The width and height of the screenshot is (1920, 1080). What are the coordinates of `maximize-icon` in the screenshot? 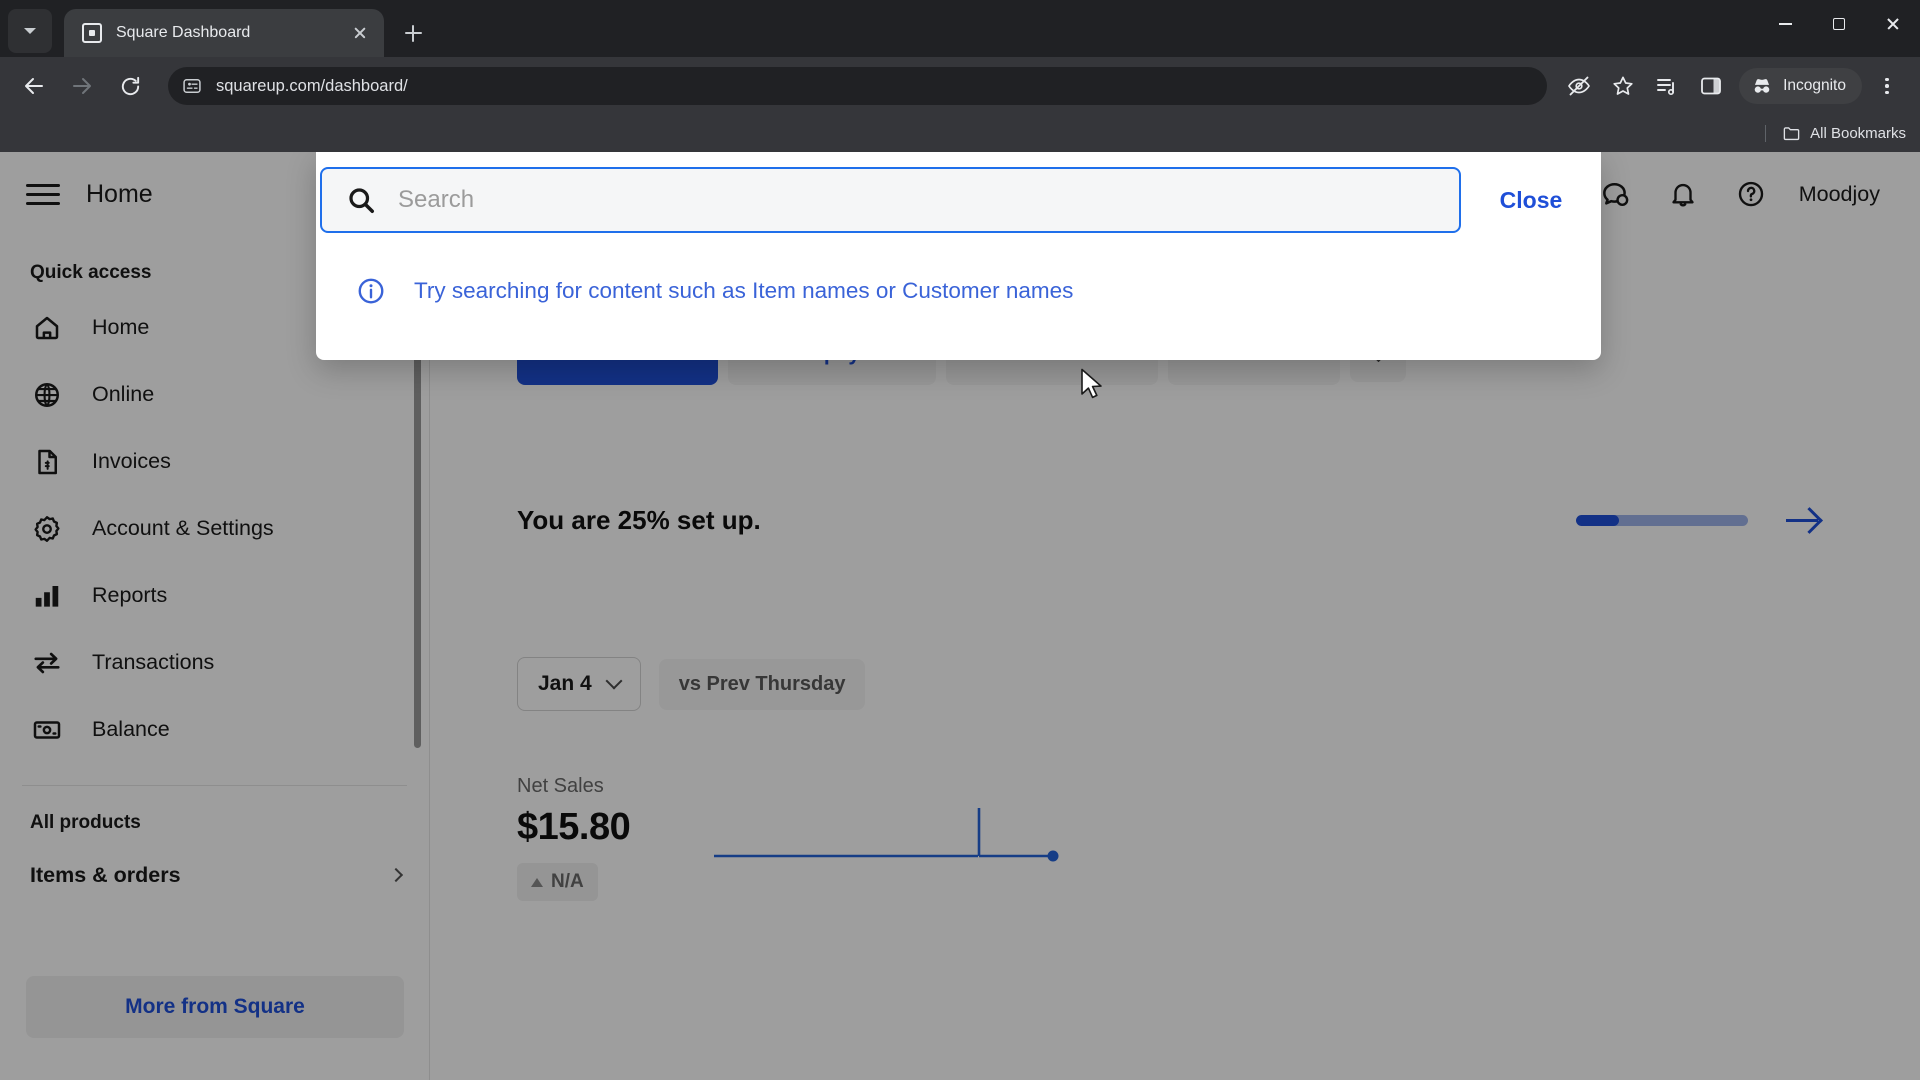 It's located at (1839, 24).